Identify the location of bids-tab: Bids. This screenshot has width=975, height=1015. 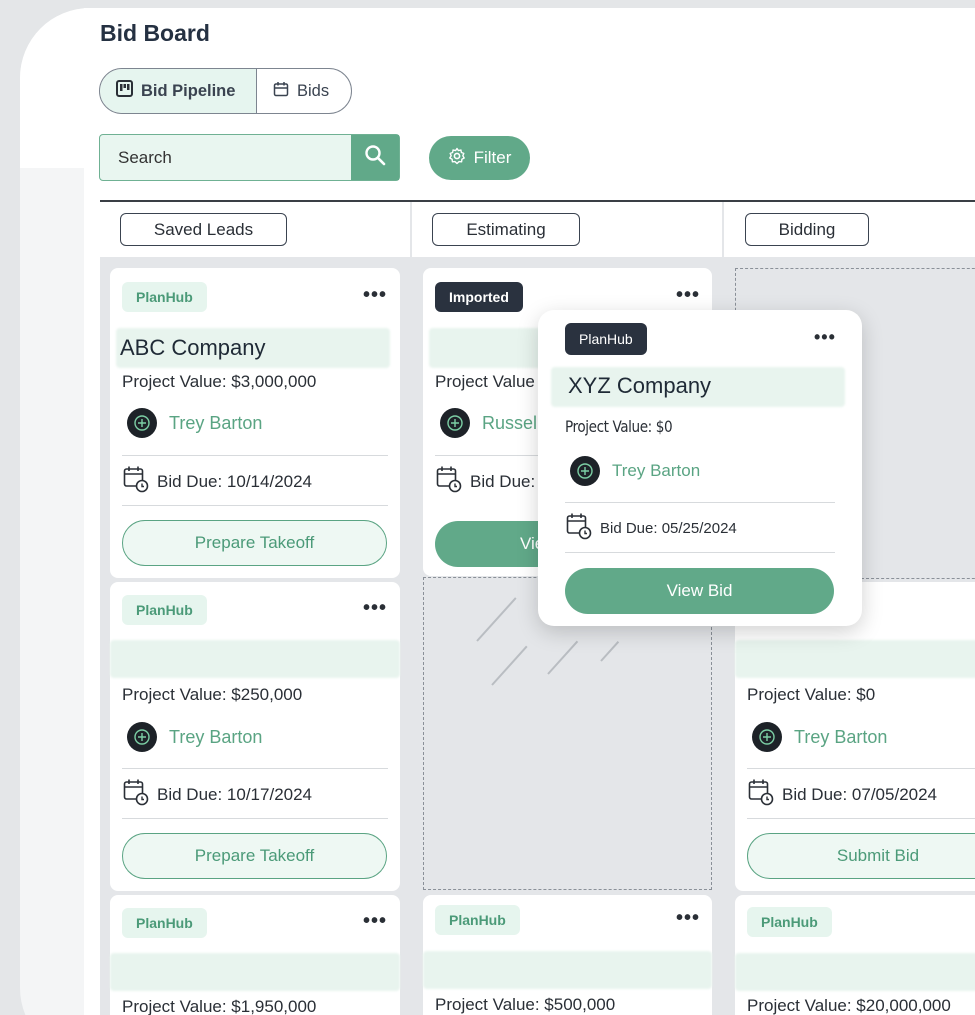
(301, 91).